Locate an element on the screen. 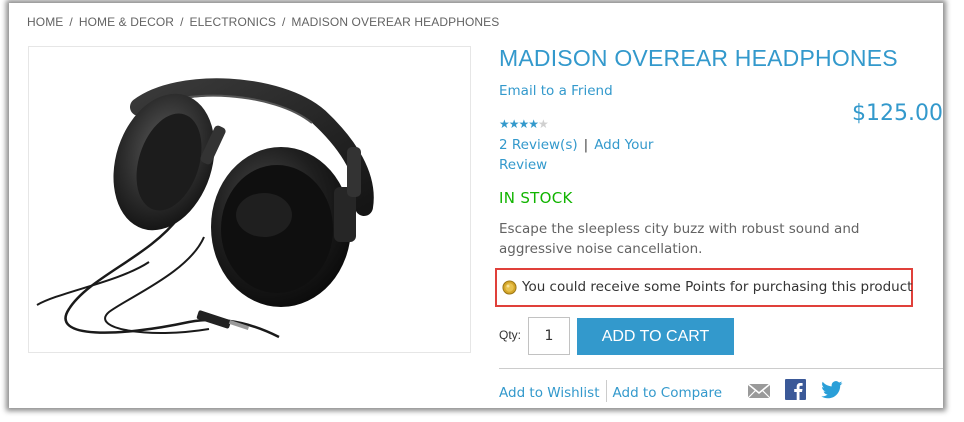  reviews-block: 2 Review(s) | Add Your Review is located at coordinates (576, 155).